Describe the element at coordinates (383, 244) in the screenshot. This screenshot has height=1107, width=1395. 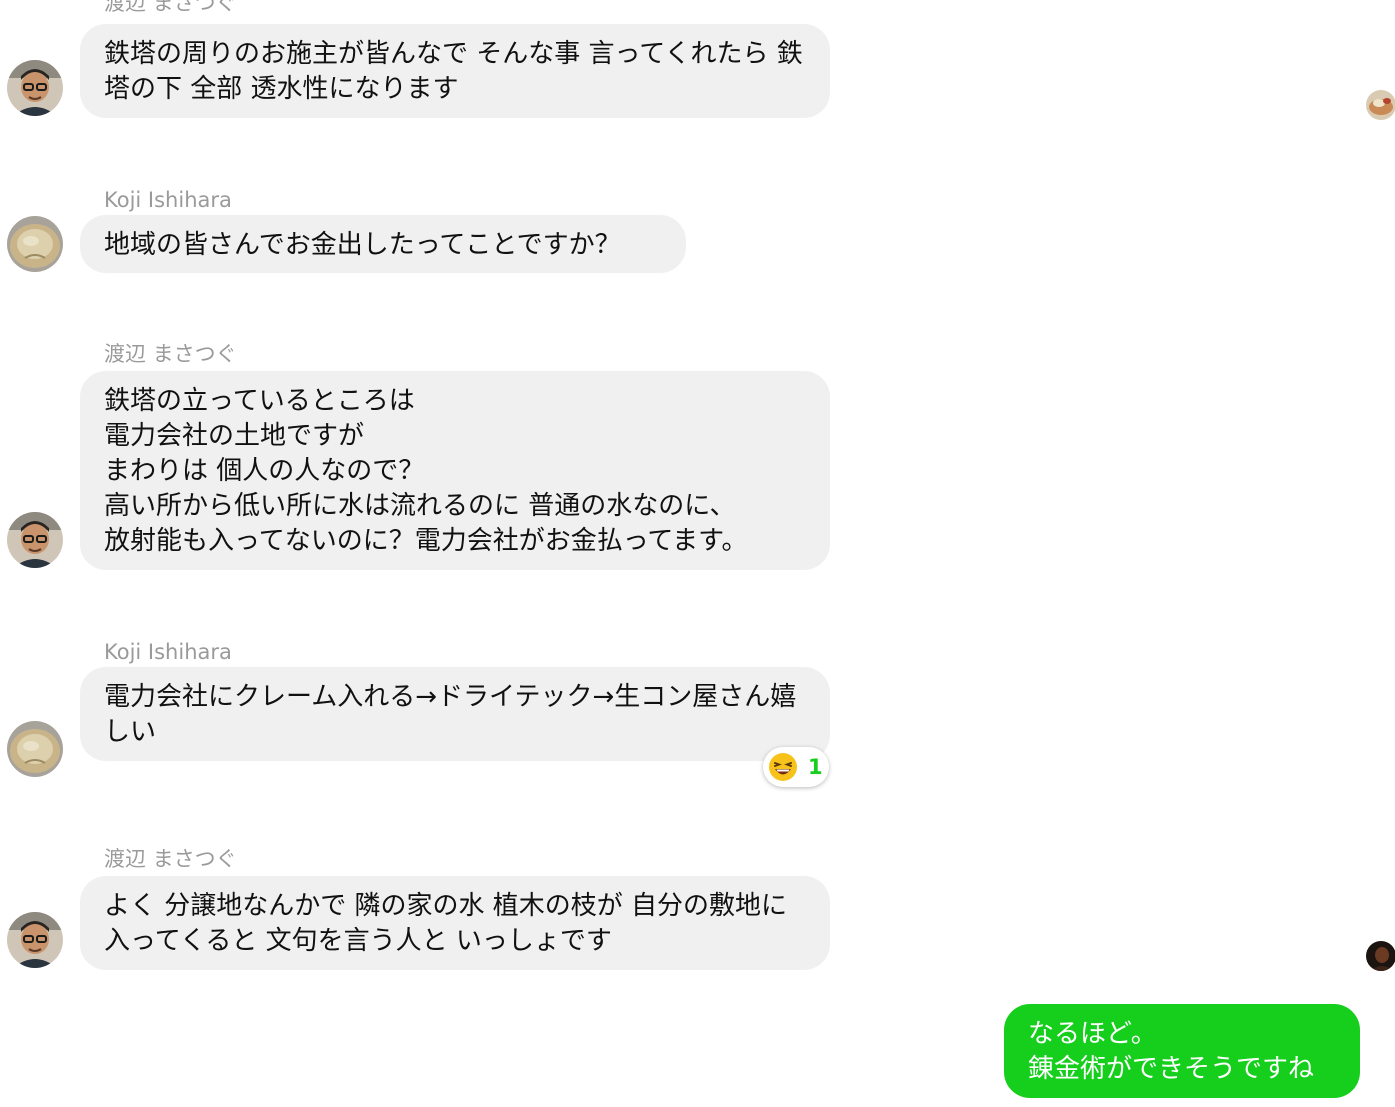
I see `message-bubble: 地域の皆さんでお金出したってことですか？` at that location.